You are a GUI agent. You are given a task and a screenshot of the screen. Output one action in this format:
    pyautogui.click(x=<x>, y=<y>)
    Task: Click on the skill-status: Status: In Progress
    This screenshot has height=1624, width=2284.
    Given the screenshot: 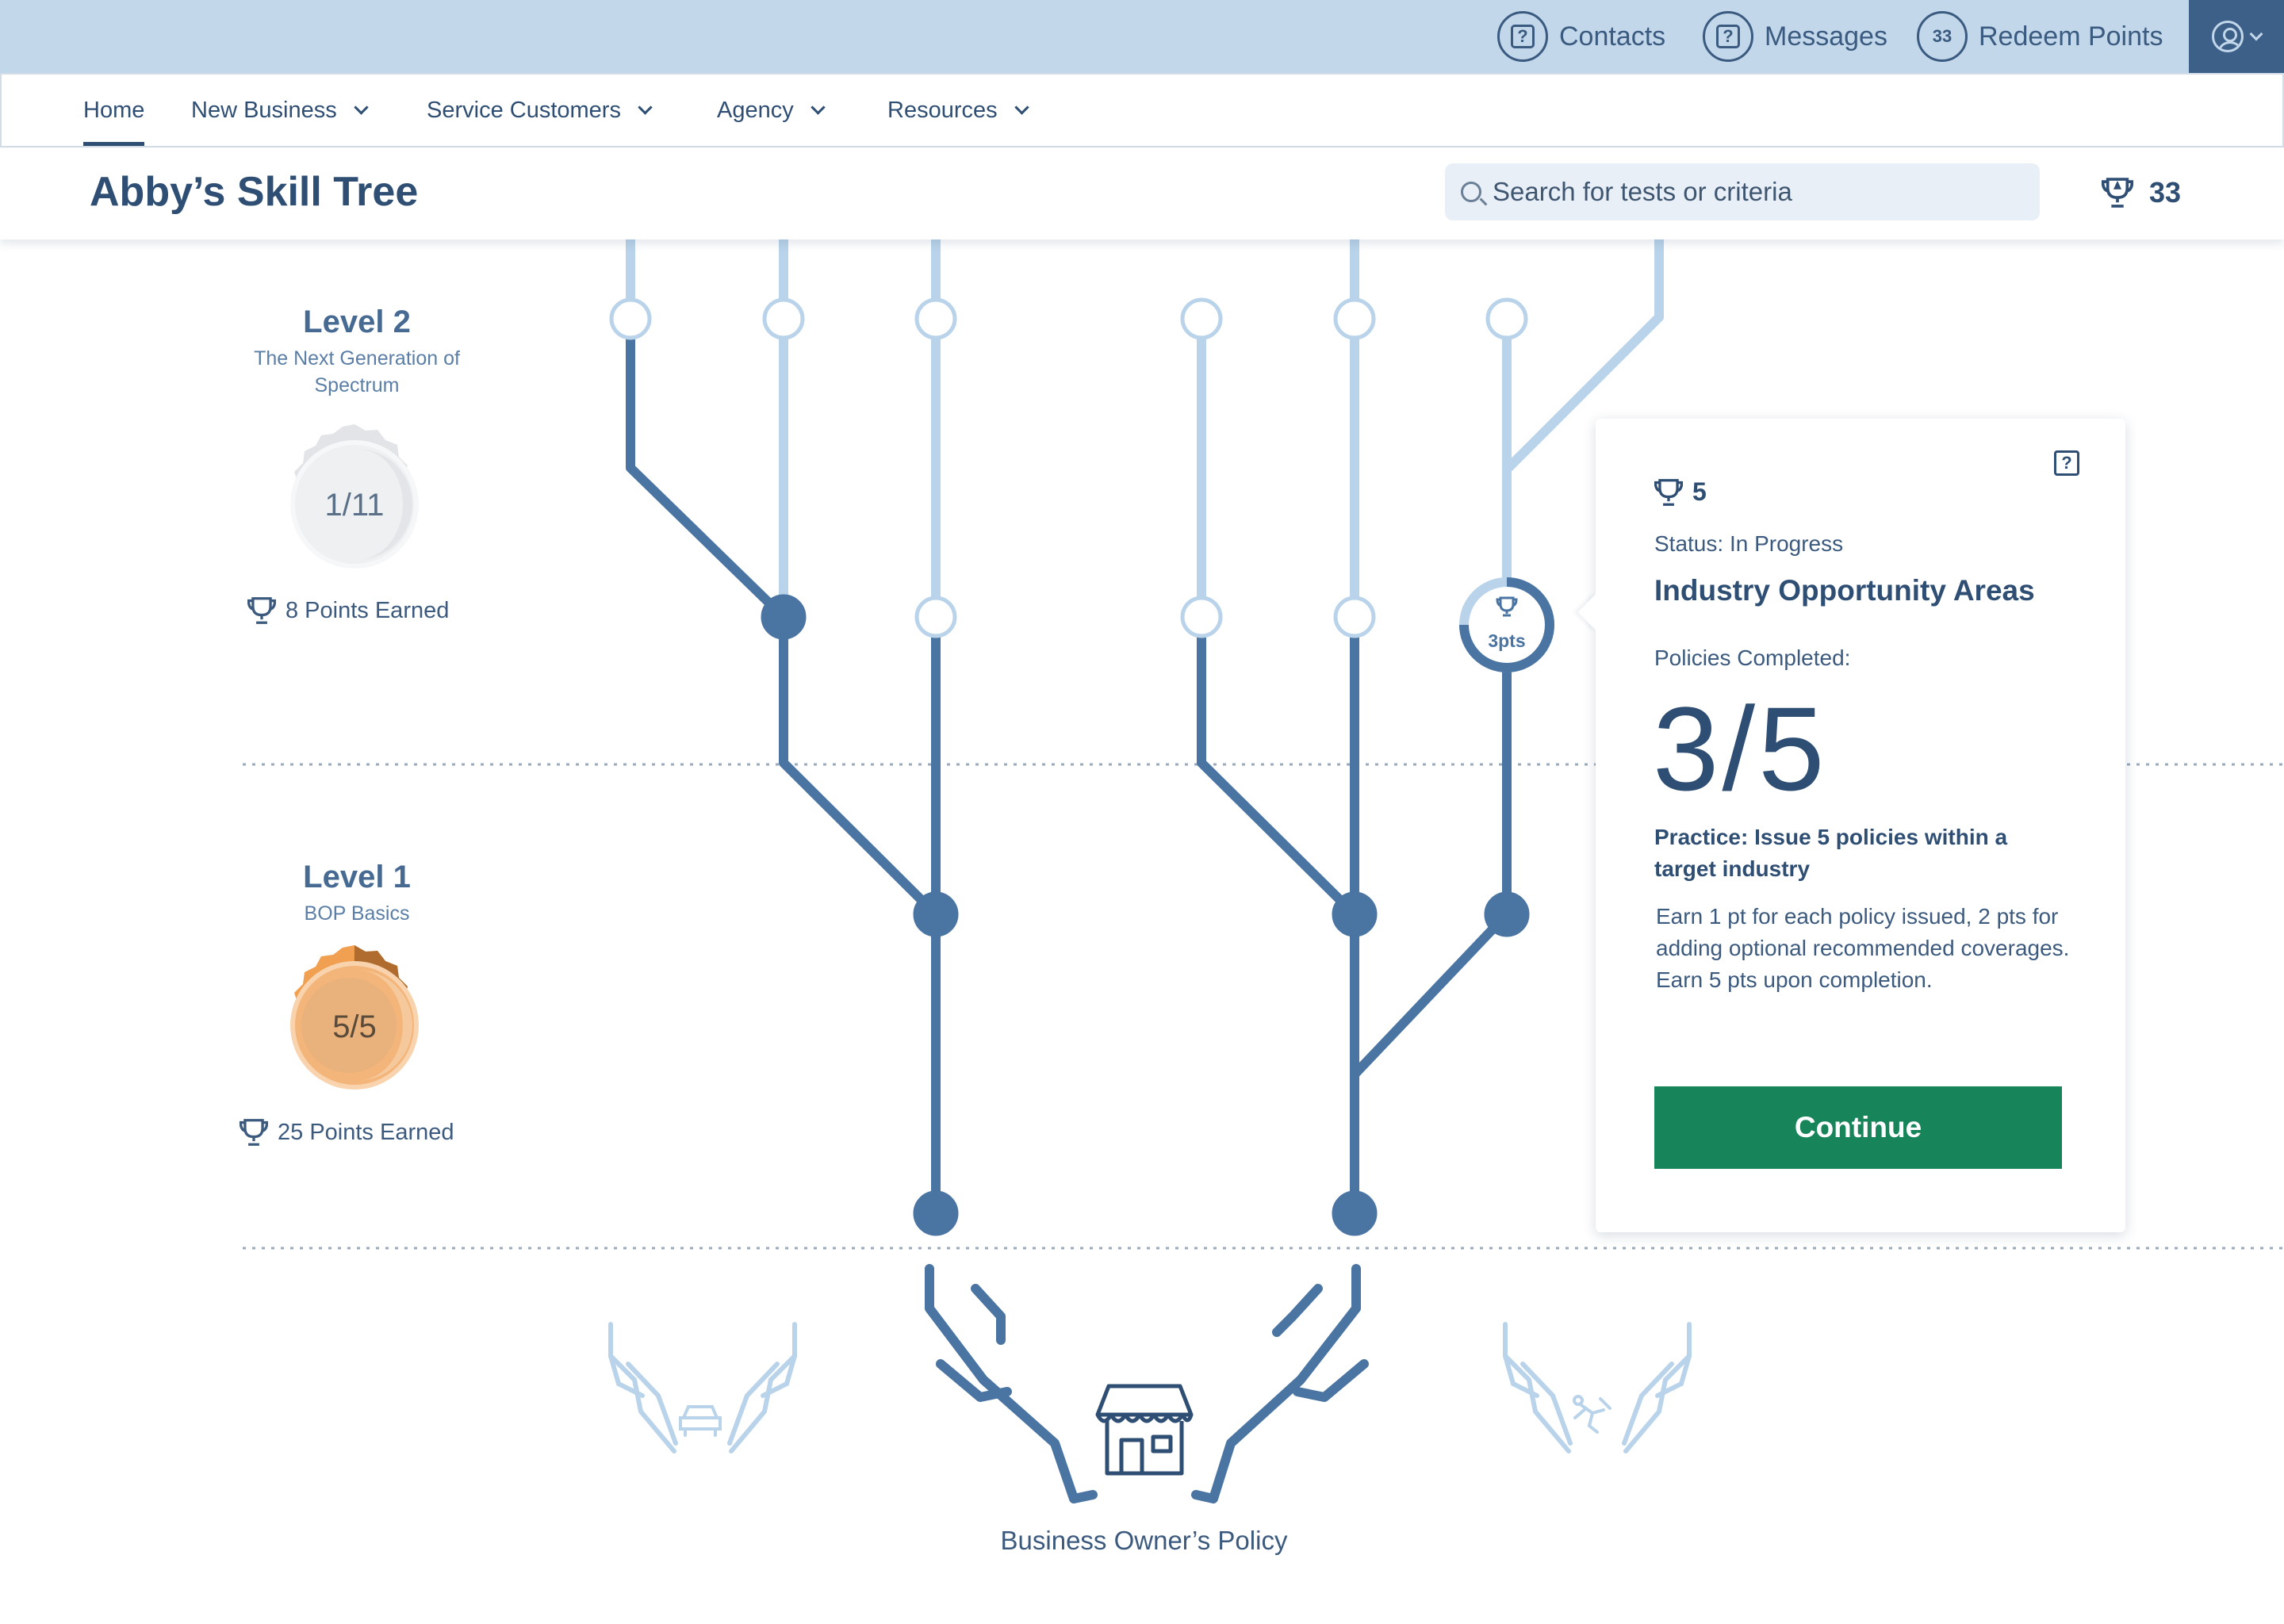 What is the action you would take?
    pyautogui.click(x=1749, y=543)
    